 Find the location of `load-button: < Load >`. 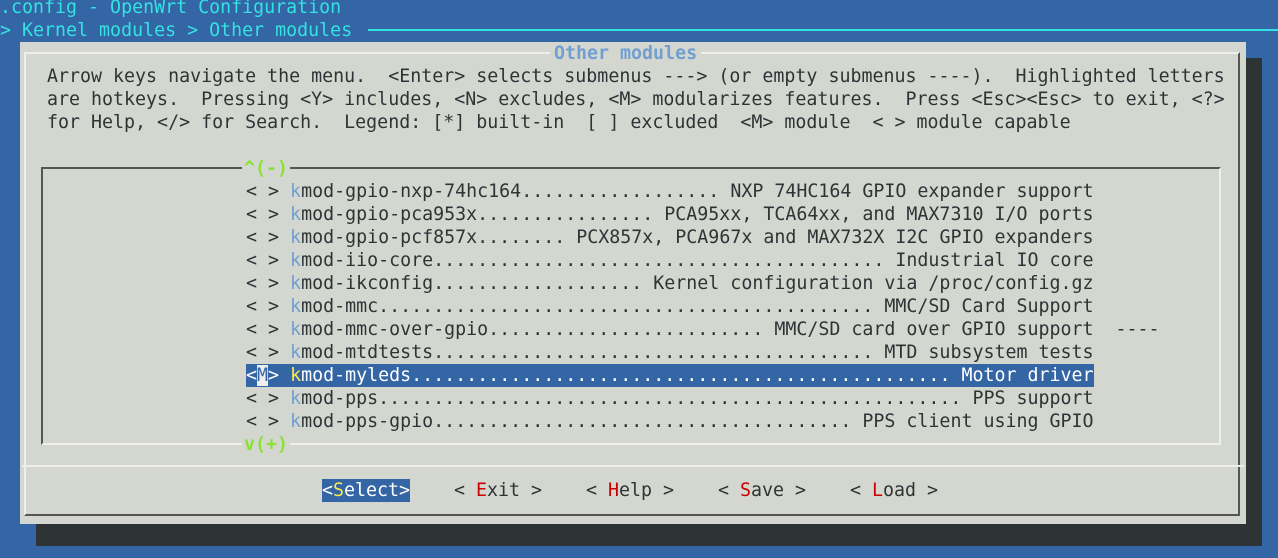

load-button: < Load > is located at coordinates (894, 490).